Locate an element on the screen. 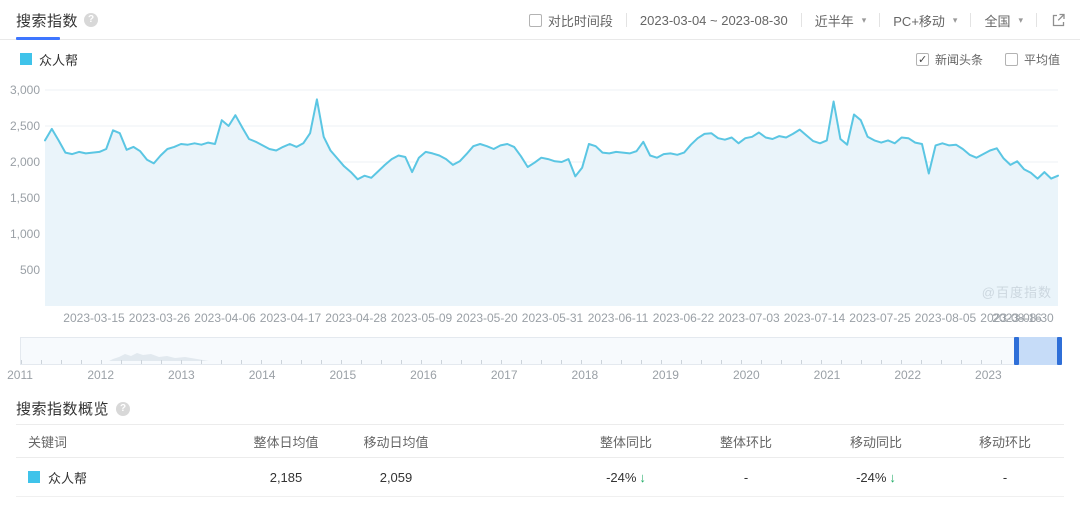  year-label: 2012 is located at coordinates (101, 375).